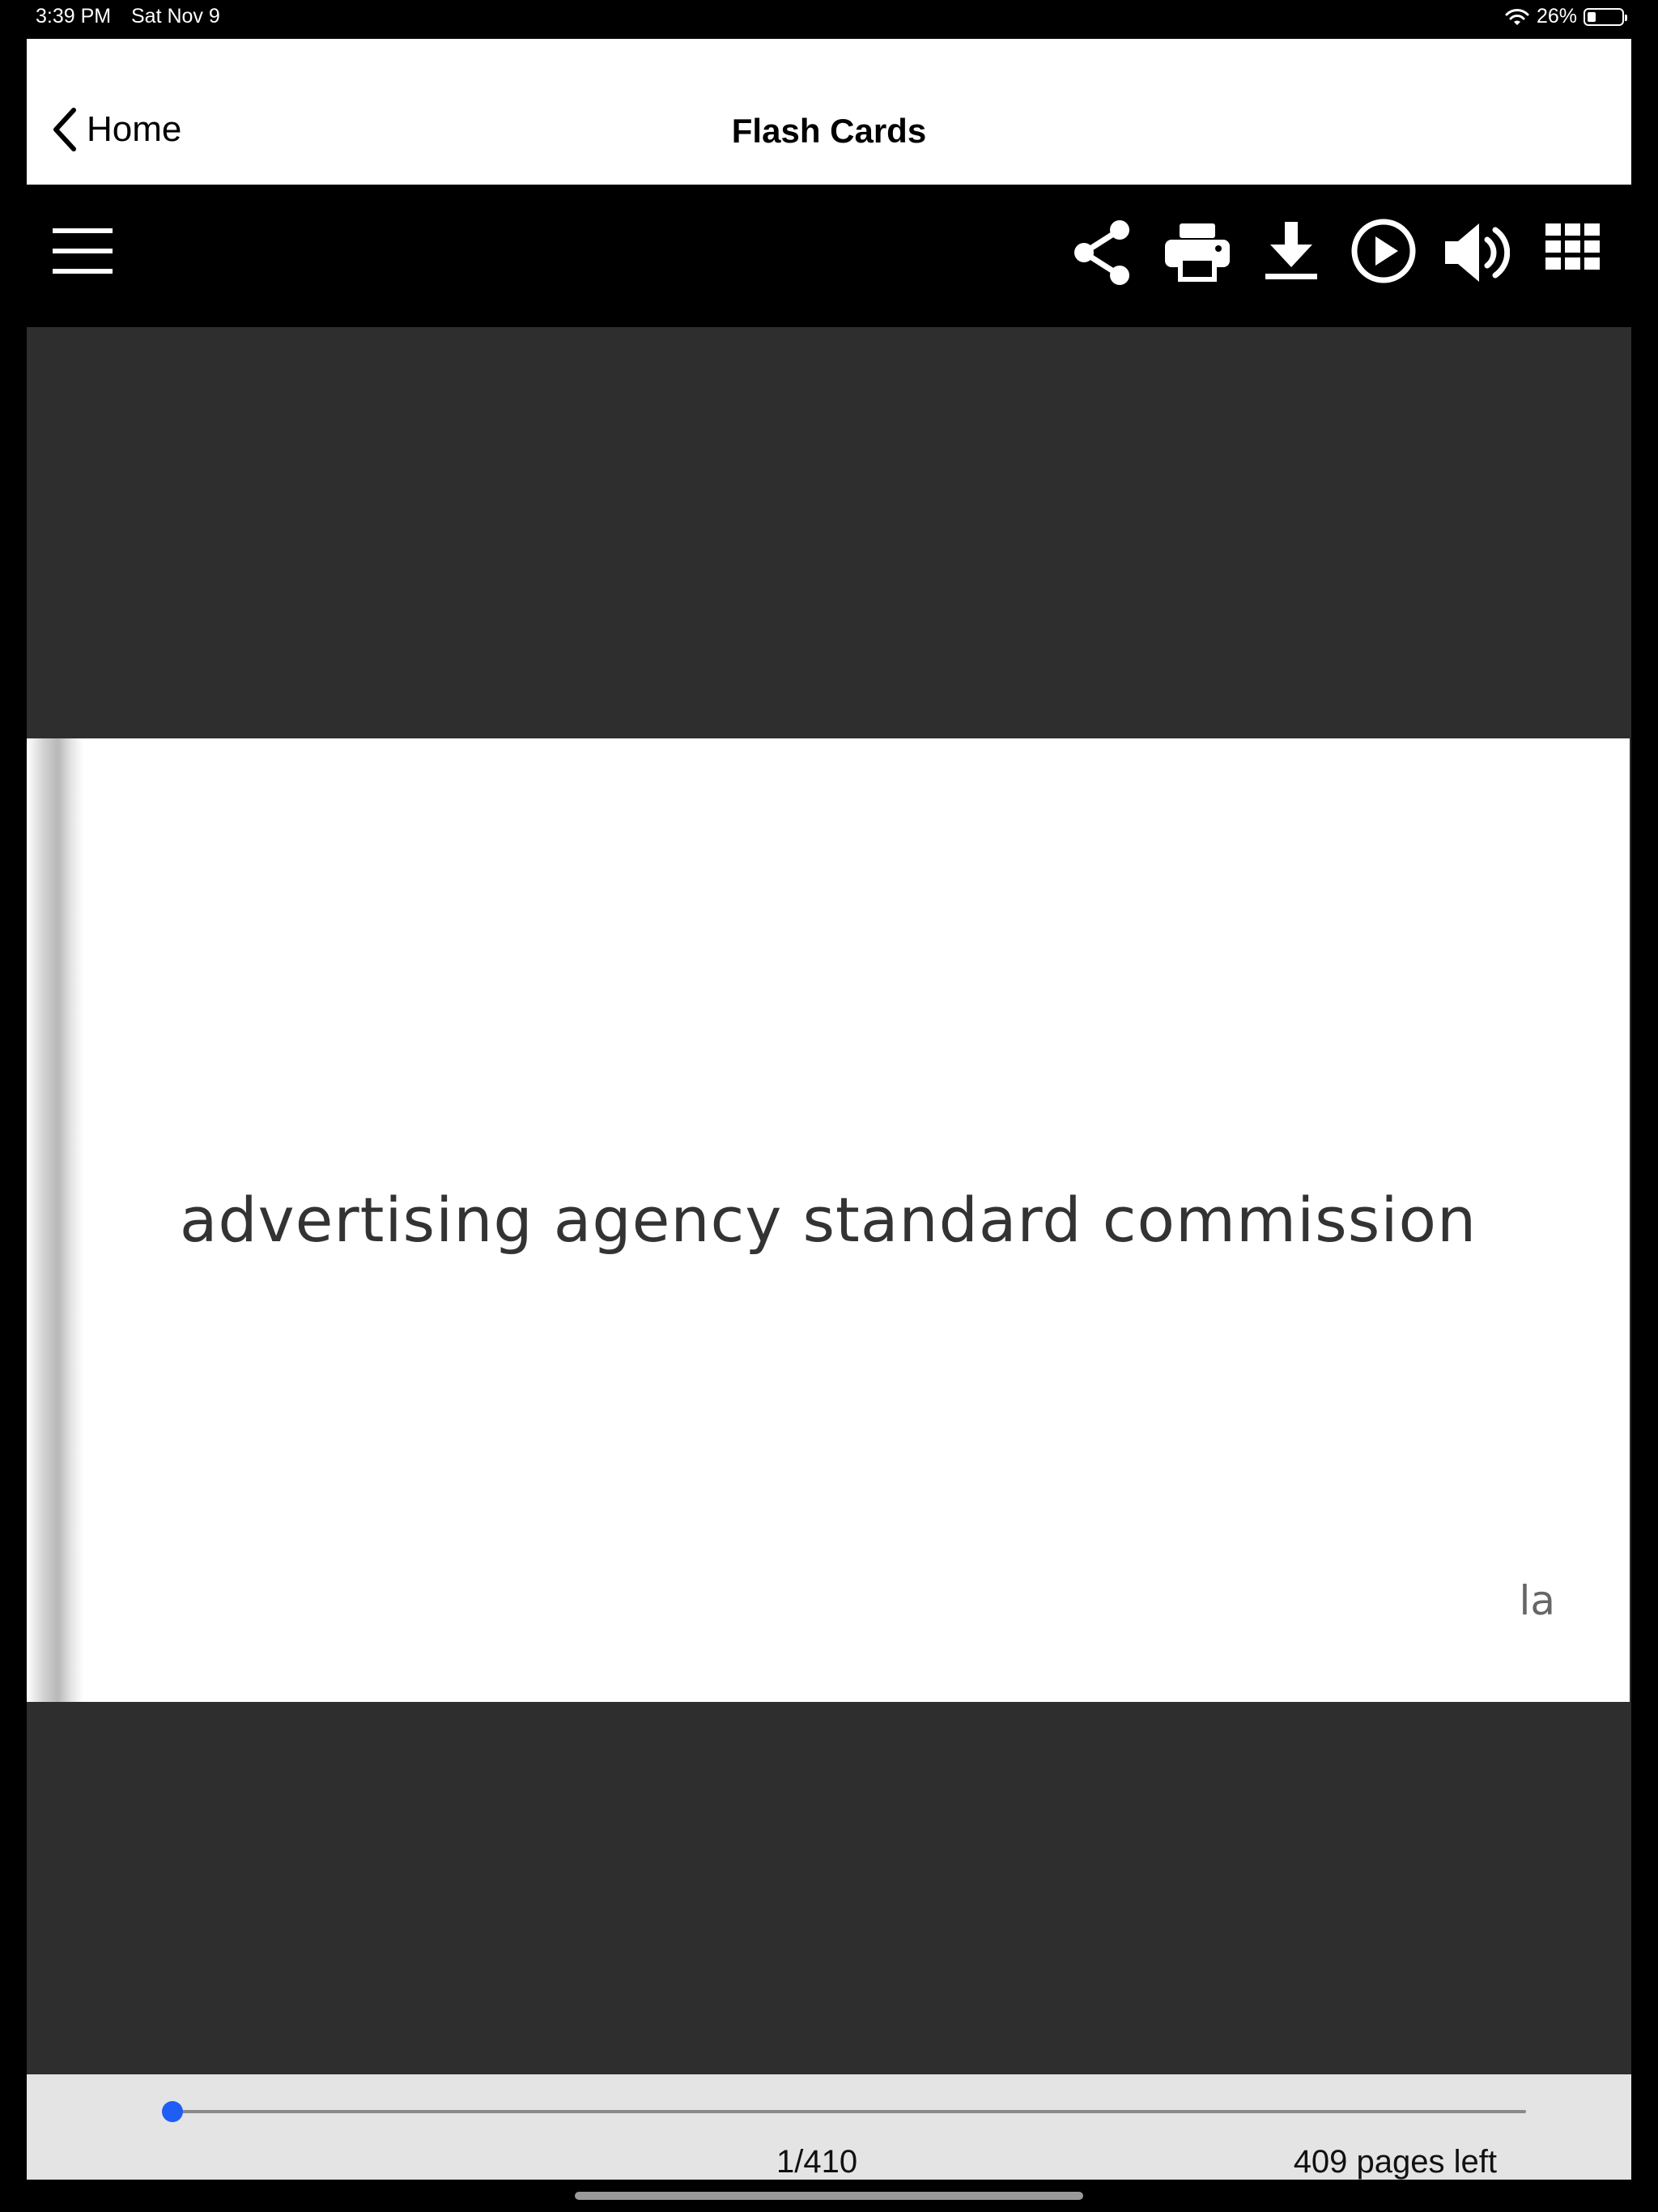 The image size is (1658, 2212). I want to click on status-time: 3:39 PM, so click(74, 16).